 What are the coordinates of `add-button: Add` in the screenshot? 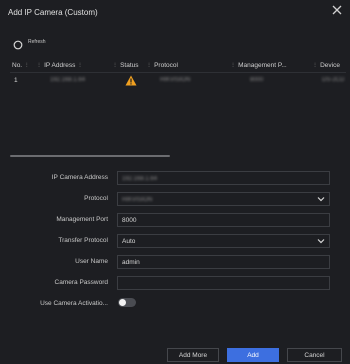 It's located at (253, 355).